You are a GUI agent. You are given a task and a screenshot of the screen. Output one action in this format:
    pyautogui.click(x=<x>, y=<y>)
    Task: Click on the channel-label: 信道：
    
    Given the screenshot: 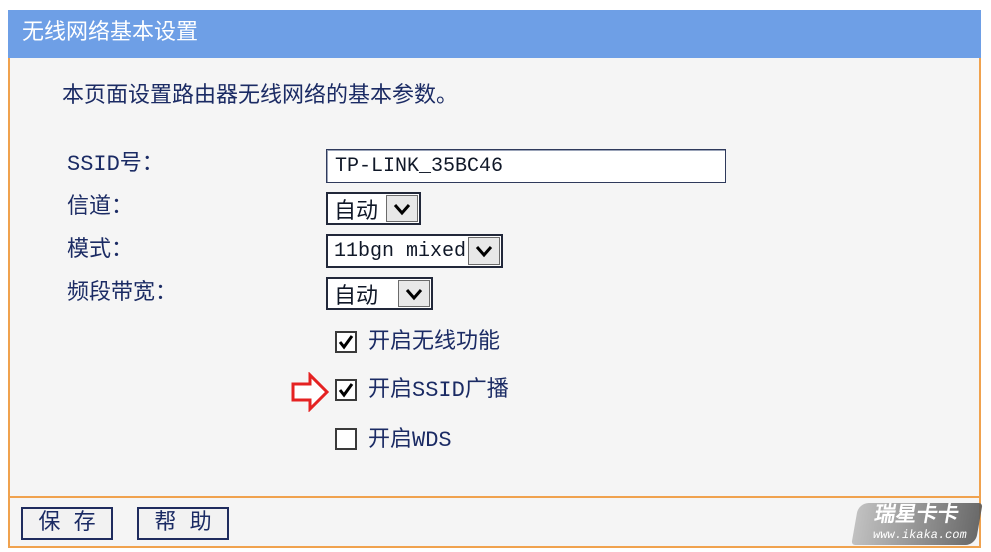 What is the action you would take?
    pyautogui.click(x=100, y=207)
    